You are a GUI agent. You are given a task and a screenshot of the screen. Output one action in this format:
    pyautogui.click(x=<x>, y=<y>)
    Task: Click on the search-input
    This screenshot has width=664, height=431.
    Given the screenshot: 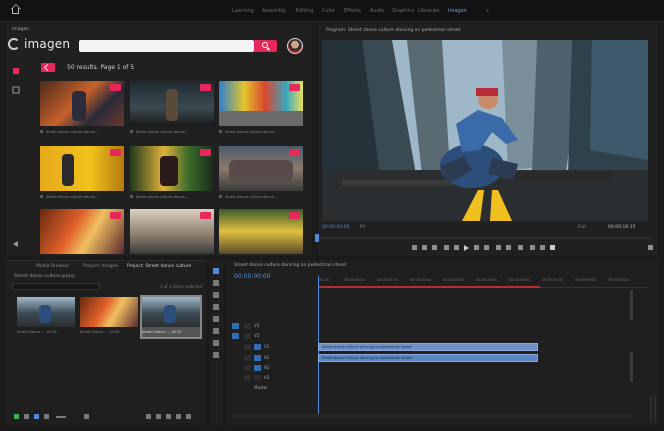 What is the action you would take?
    pyautogui.click(x=166, y=46)
    